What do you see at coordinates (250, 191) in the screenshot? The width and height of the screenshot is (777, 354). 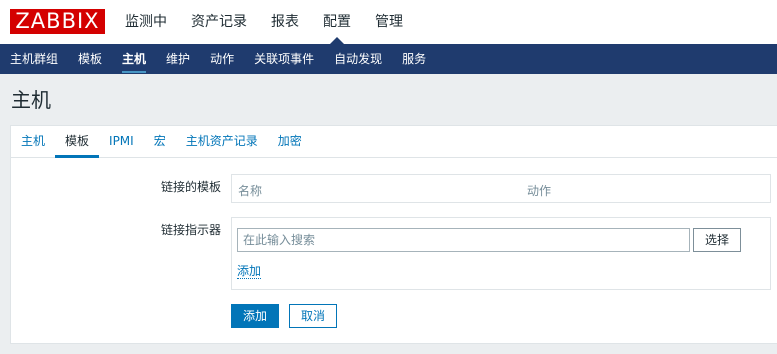 I see `column-header-name: 名称` at bounding box center [250, 191].